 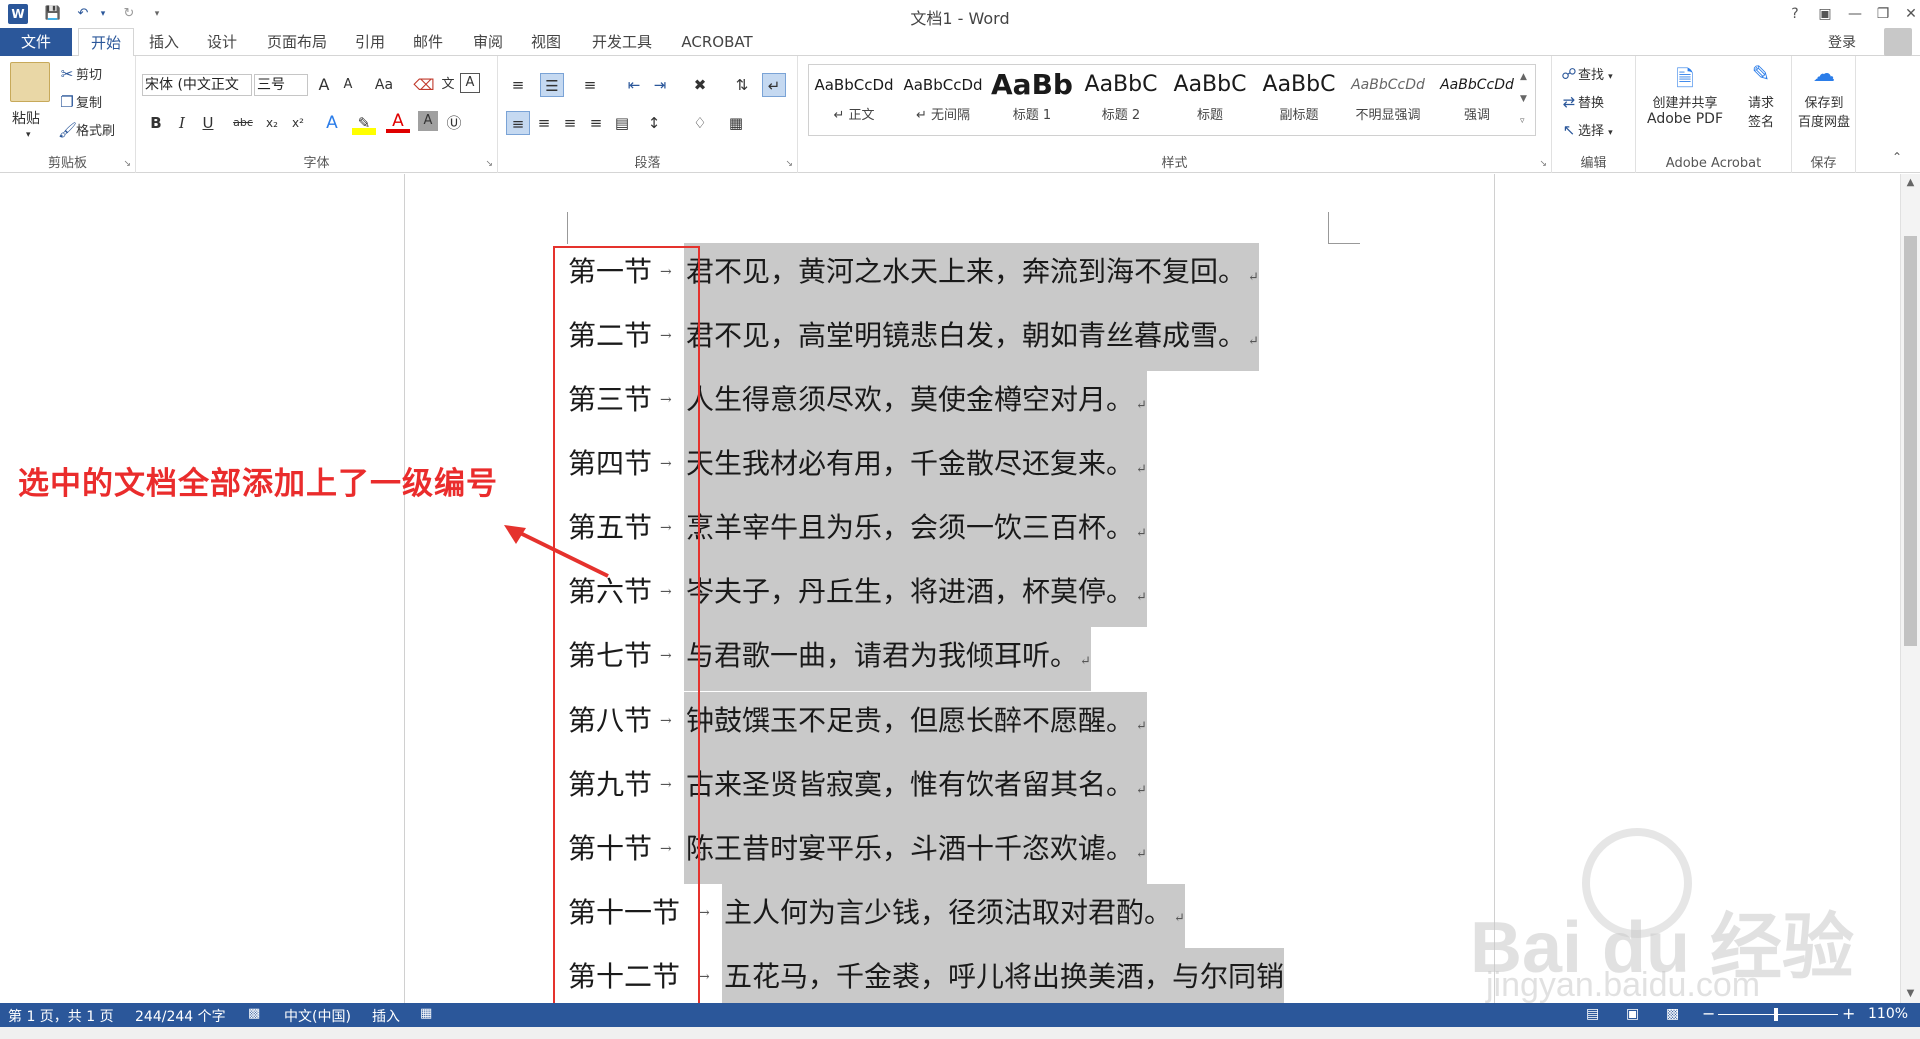 What do you see at coordinates (364, 123) in the screenshot?
I see `highlight-icon: ✎` at bounding box center [364, 123].